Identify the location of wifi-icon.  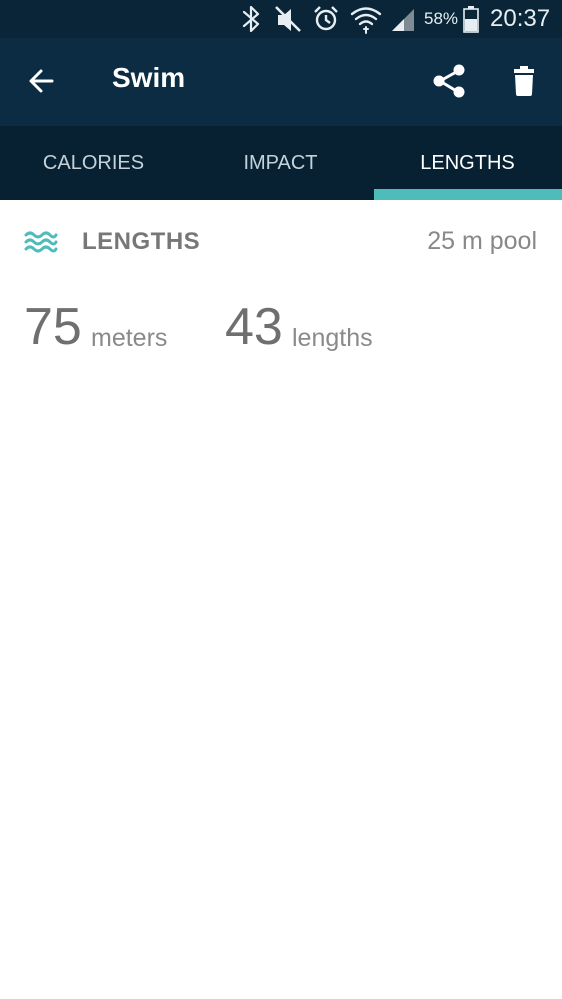
(366, 20).